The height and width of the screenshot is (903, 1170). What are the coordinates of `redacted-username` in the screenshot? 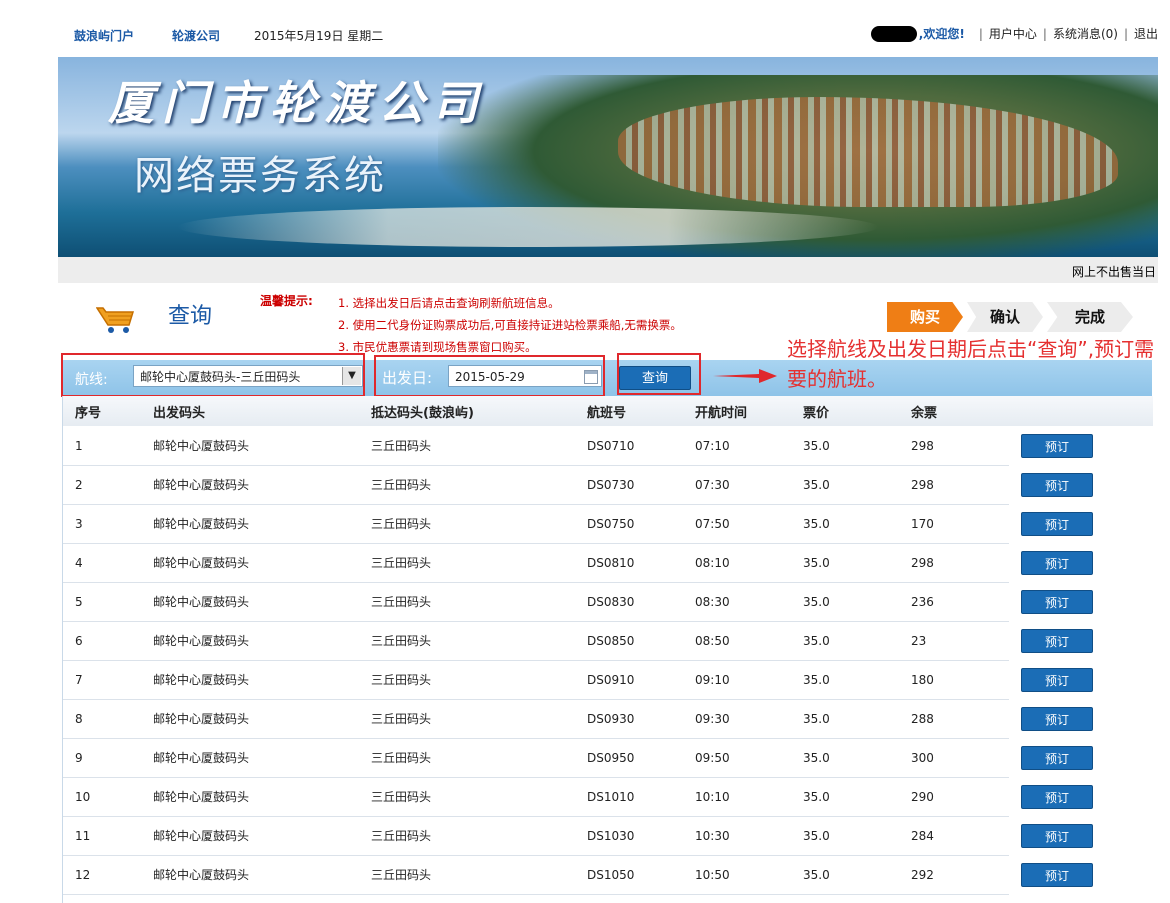 It's located at (893, 33).